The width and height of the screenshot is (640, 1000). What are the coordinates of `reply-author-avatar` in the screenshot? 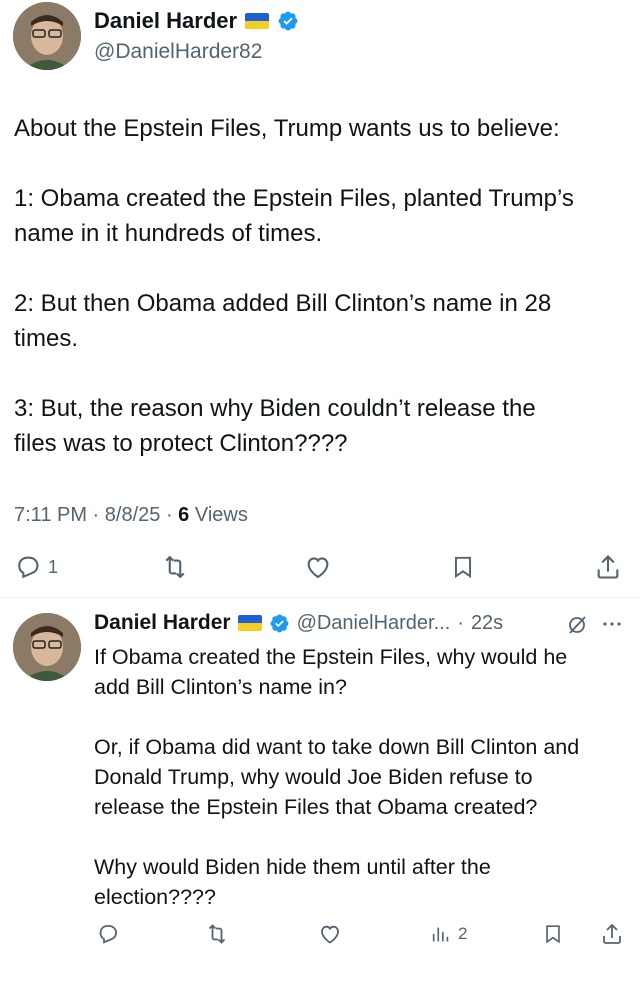 It's located at (47, 647).